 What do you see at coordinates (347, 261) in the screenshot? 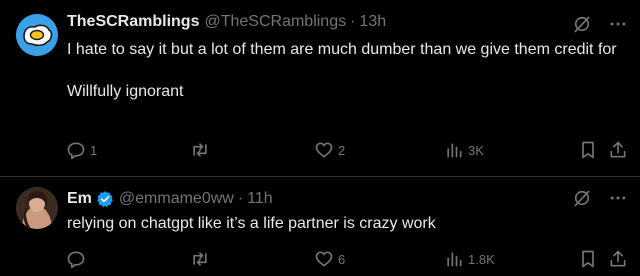
I see `action-bar: 6 1.8K` at bounding box center [347, 261].